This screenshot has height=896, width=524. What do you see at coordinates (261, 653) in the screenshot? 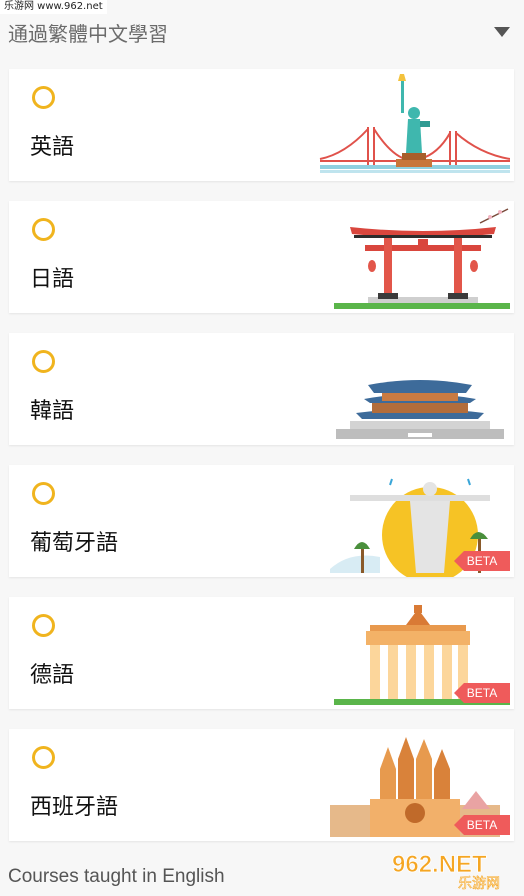
I see `course-card-german: 德語 BETA` at bounding box center [261, 653].